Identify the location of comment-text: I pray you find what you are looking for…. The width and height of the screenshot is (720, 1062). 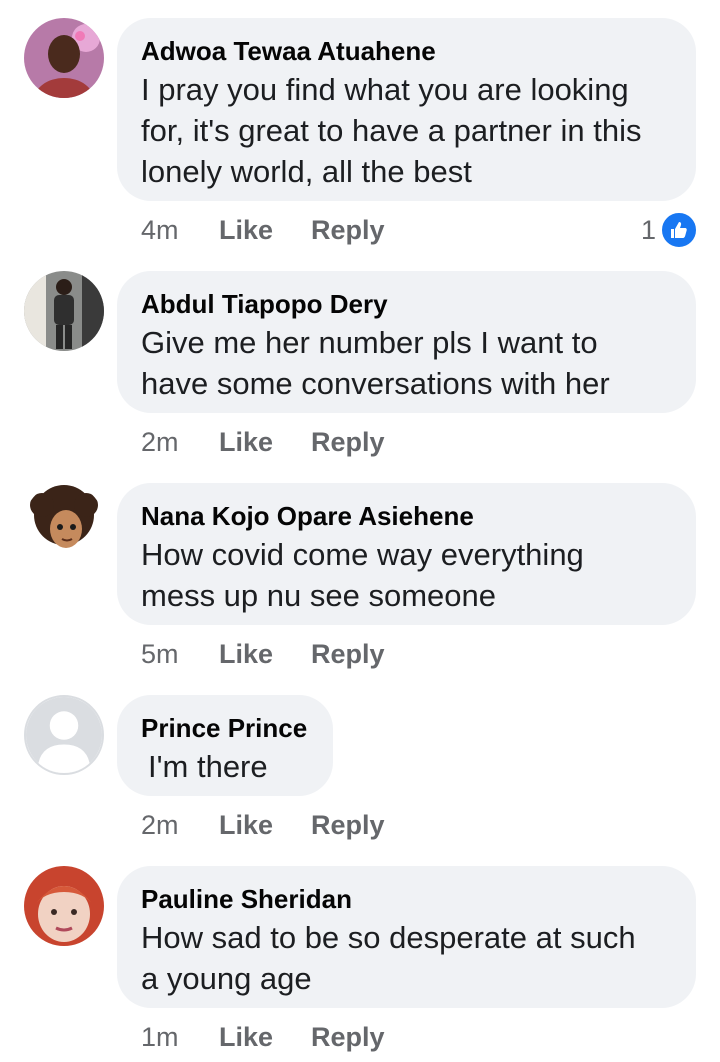
(391, 130).